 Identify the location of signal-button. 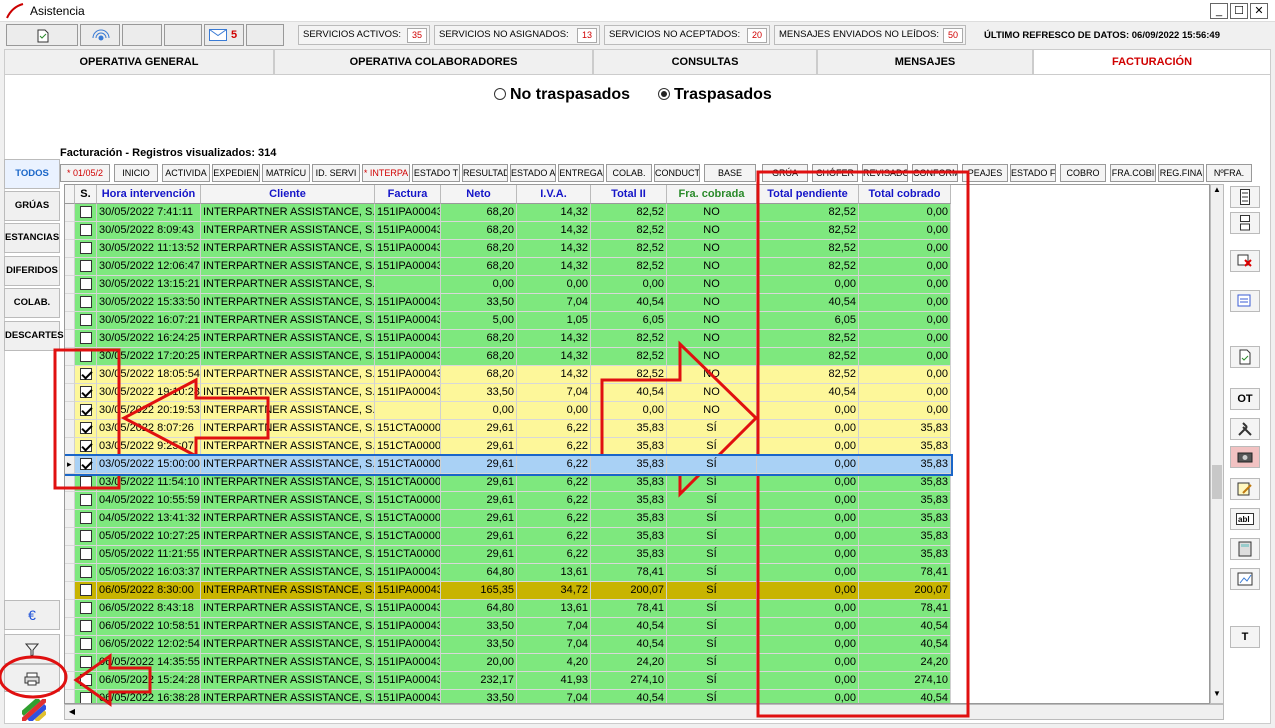
(100, 35).